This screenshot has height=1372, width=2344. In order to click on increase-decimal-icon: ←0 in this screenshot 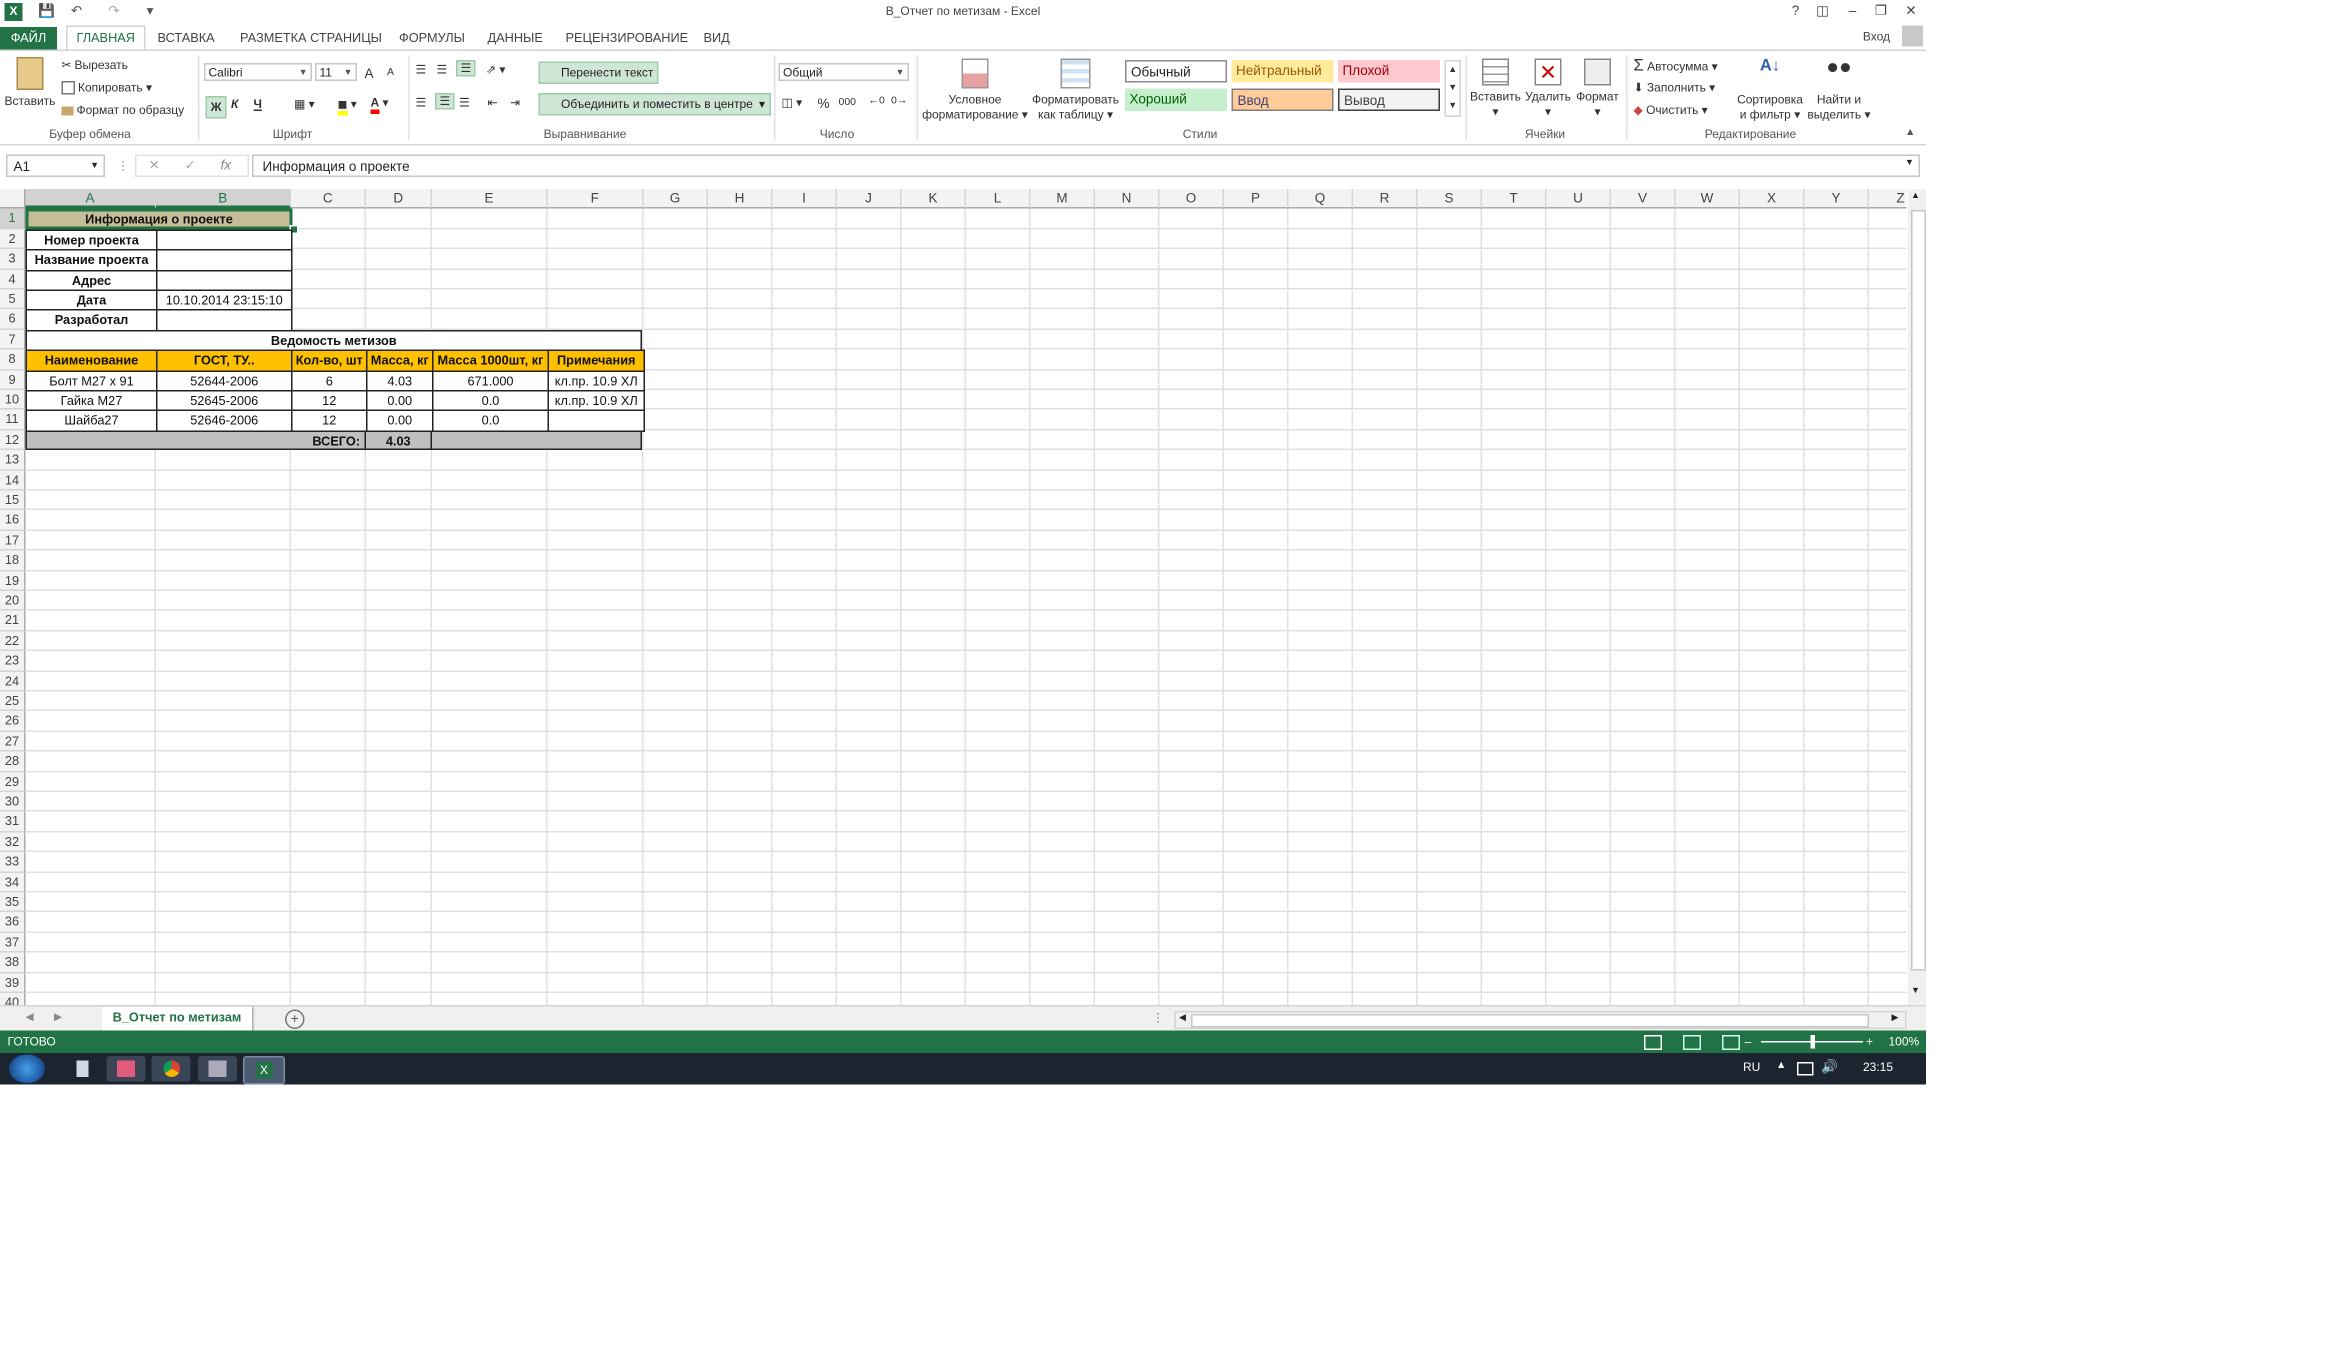, I will do `click(877, 101)`.